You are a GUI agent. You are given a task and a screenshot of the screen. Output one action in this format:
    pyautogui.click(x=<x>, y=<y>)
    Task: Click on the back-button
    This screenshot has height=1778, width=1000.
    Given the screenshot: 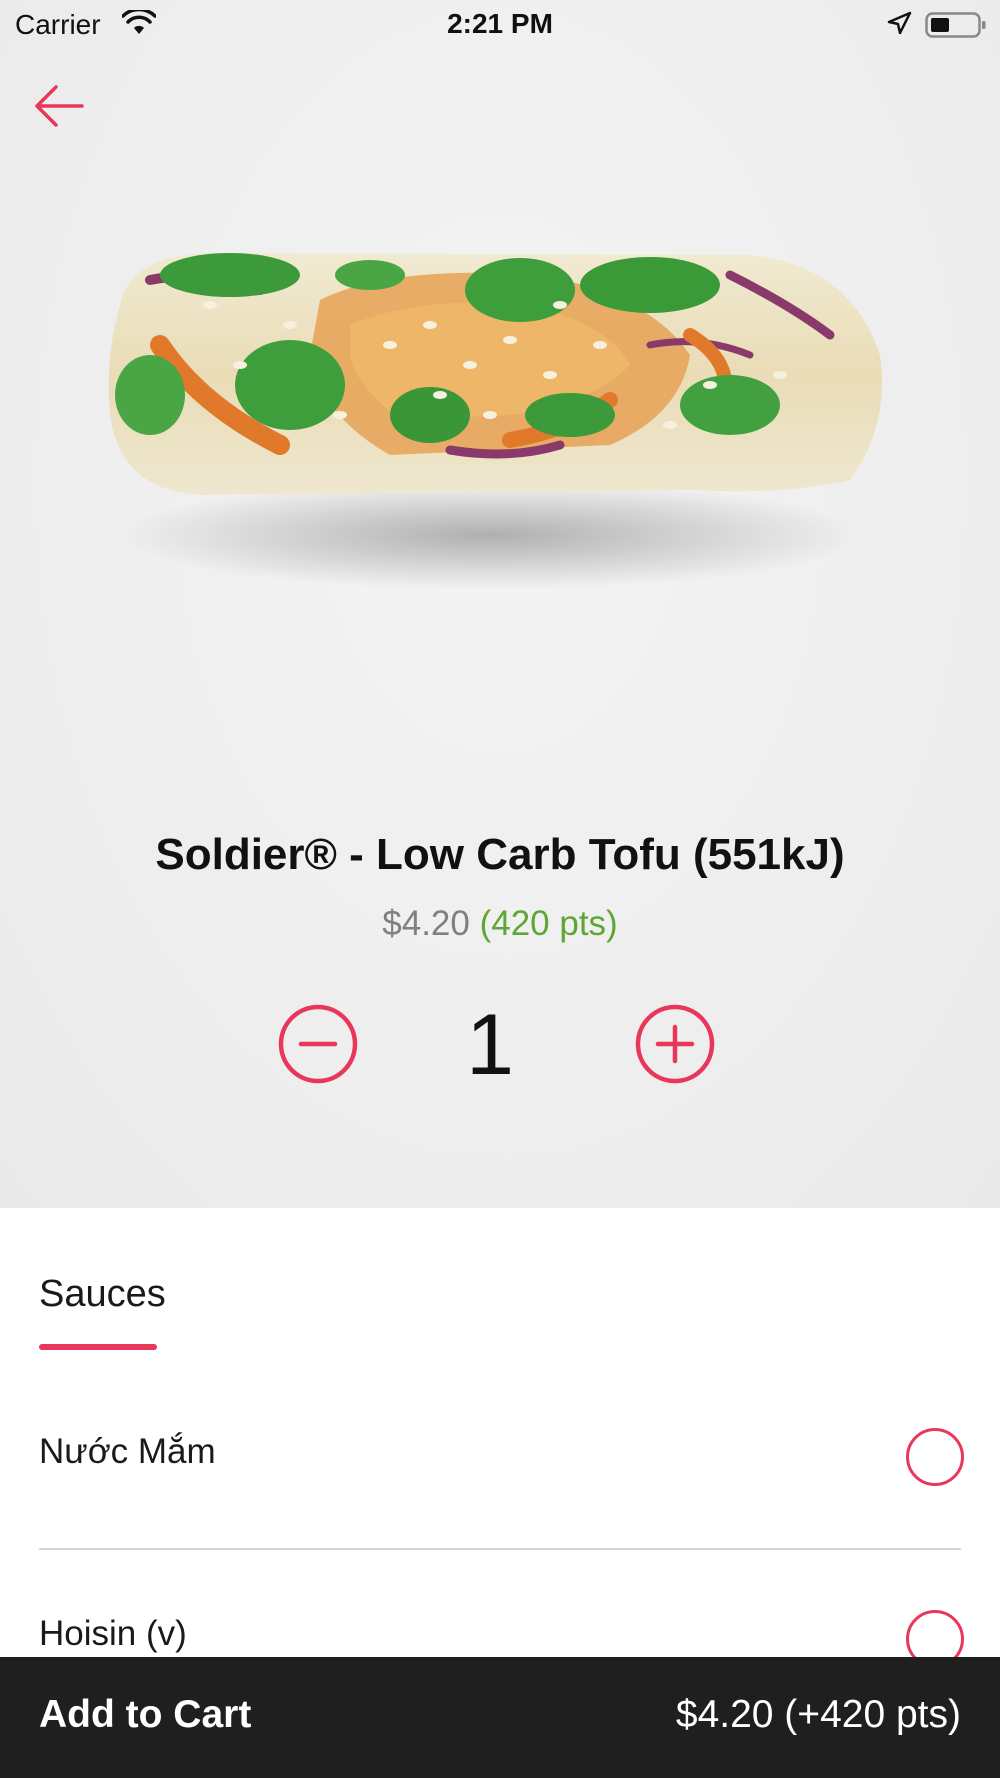 What is the action you would take?
    pyautogui.click(x=60, y=106)
    